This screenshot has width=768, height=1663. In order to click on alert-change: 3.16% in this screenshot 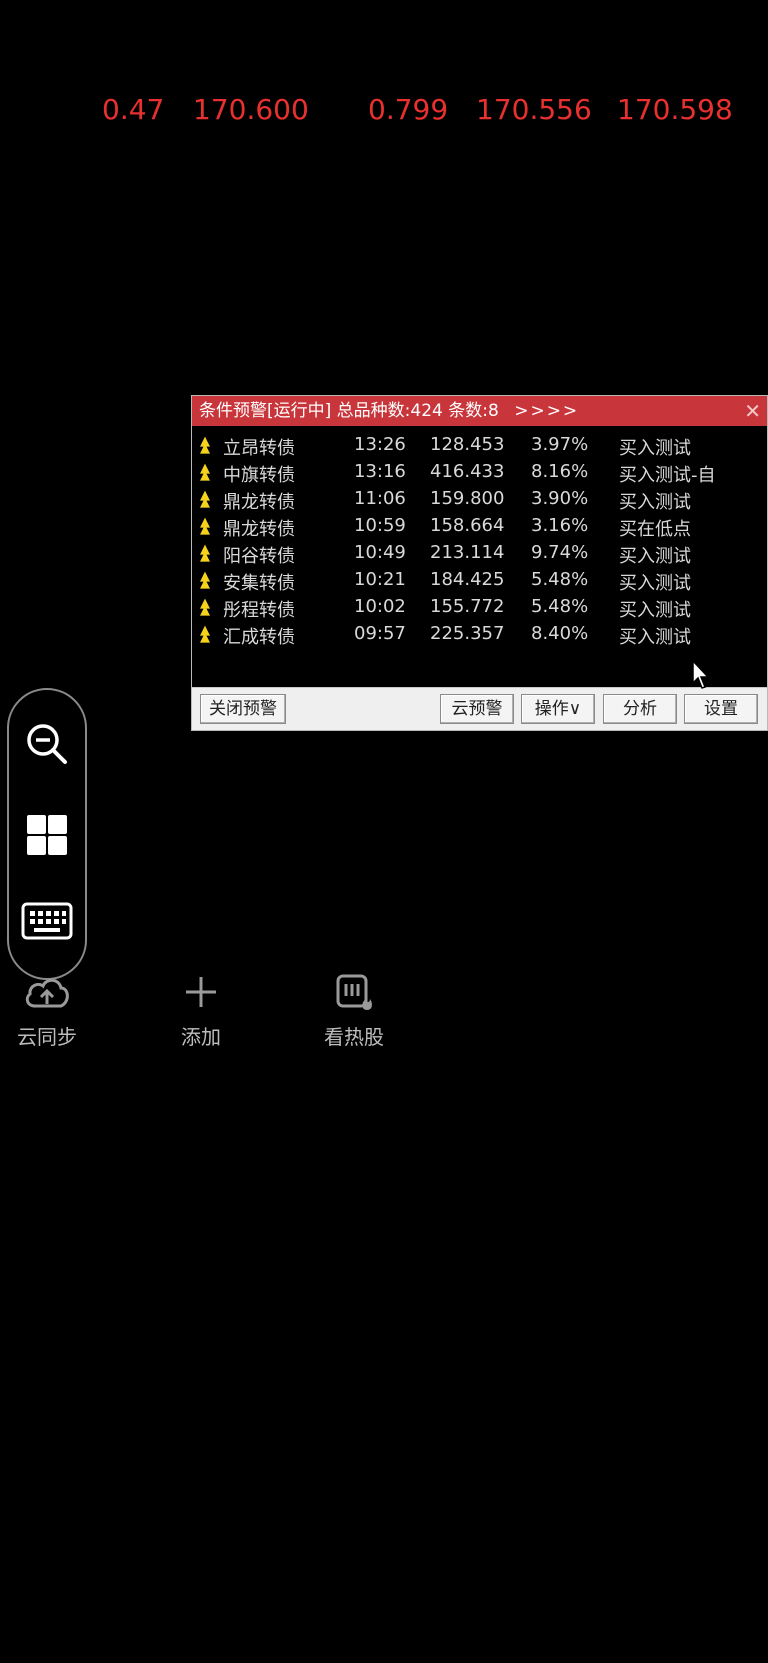, I will do `click(560, 525)`.